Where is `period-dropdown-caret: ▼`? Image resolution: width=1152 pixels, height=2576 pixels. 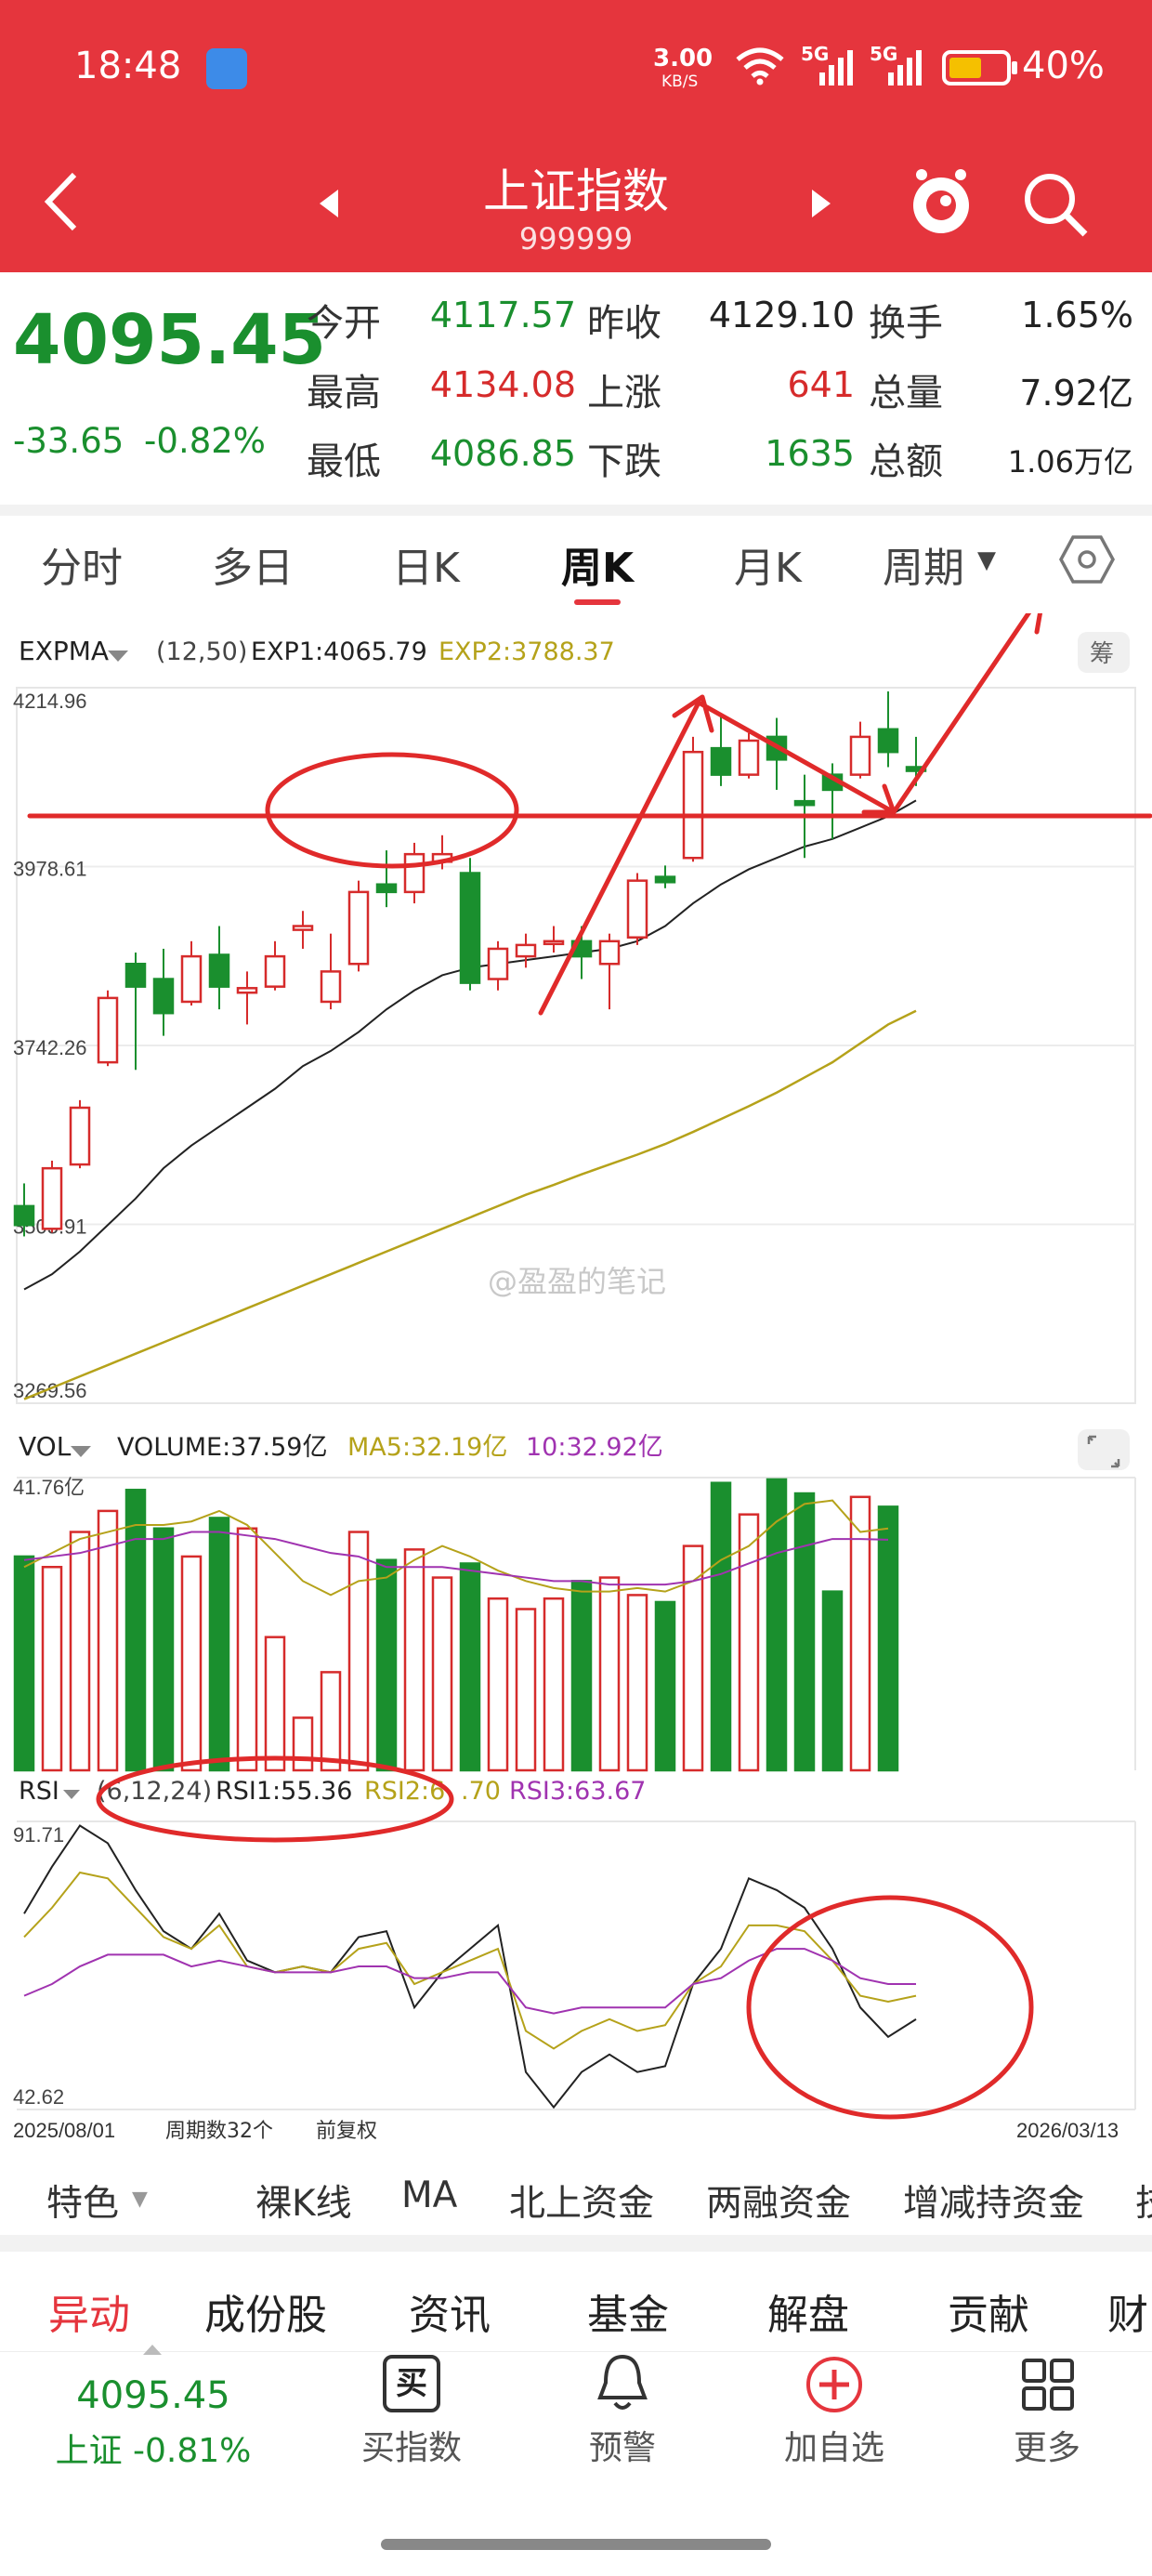
period-dropdown-caret: ▼ is located at coordinates (987, 560).